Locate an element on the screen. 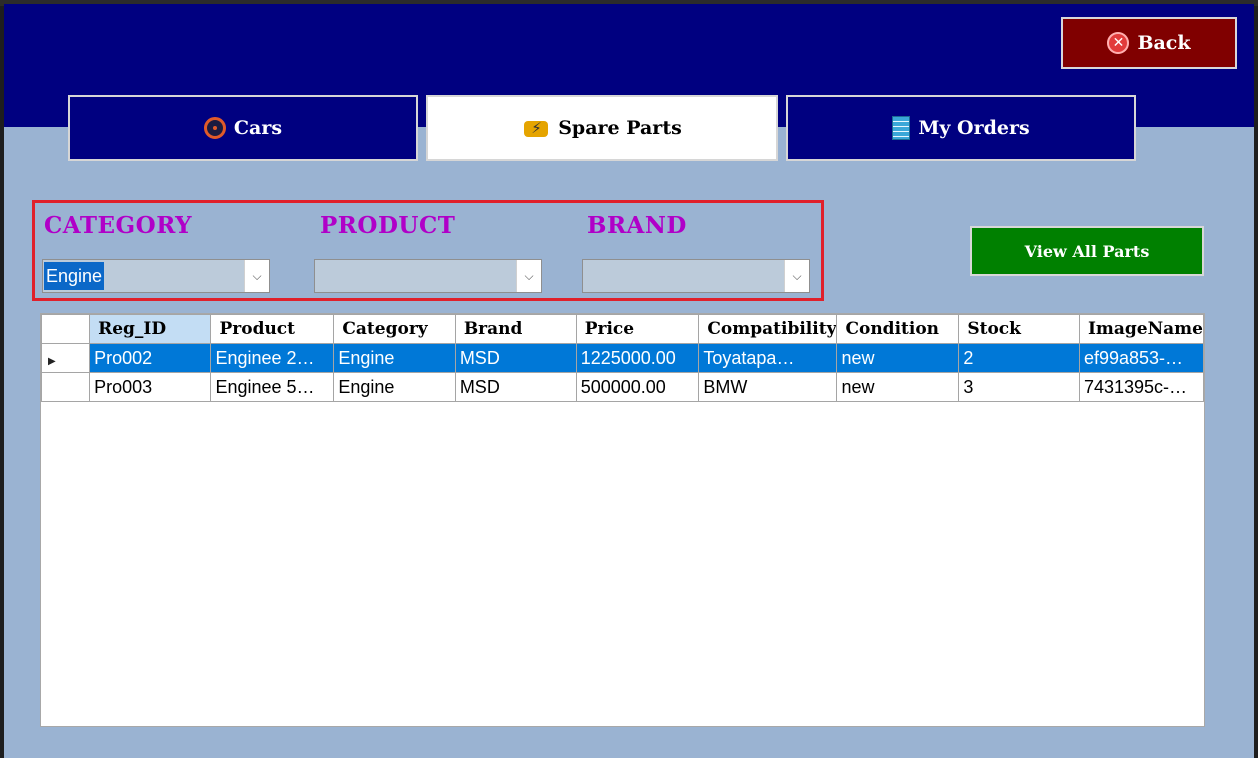 Image resolution: width=1258 pixels, height=758 pixels. table-cell: 2 is located at coordinates (1019, 358).